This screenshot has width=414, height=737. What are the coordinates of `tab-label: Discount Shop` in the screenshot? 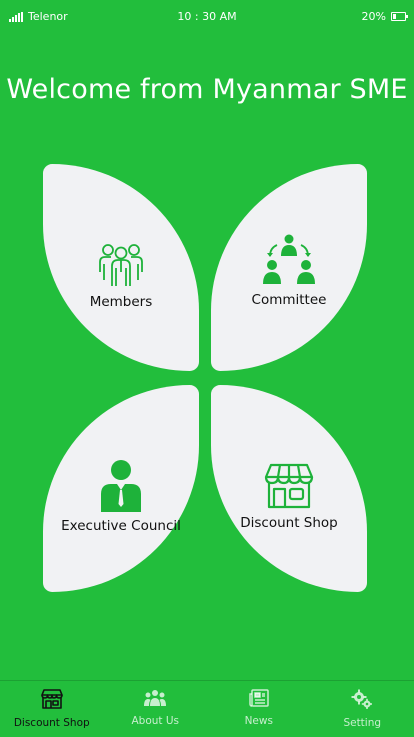 It's located at (52, 723).